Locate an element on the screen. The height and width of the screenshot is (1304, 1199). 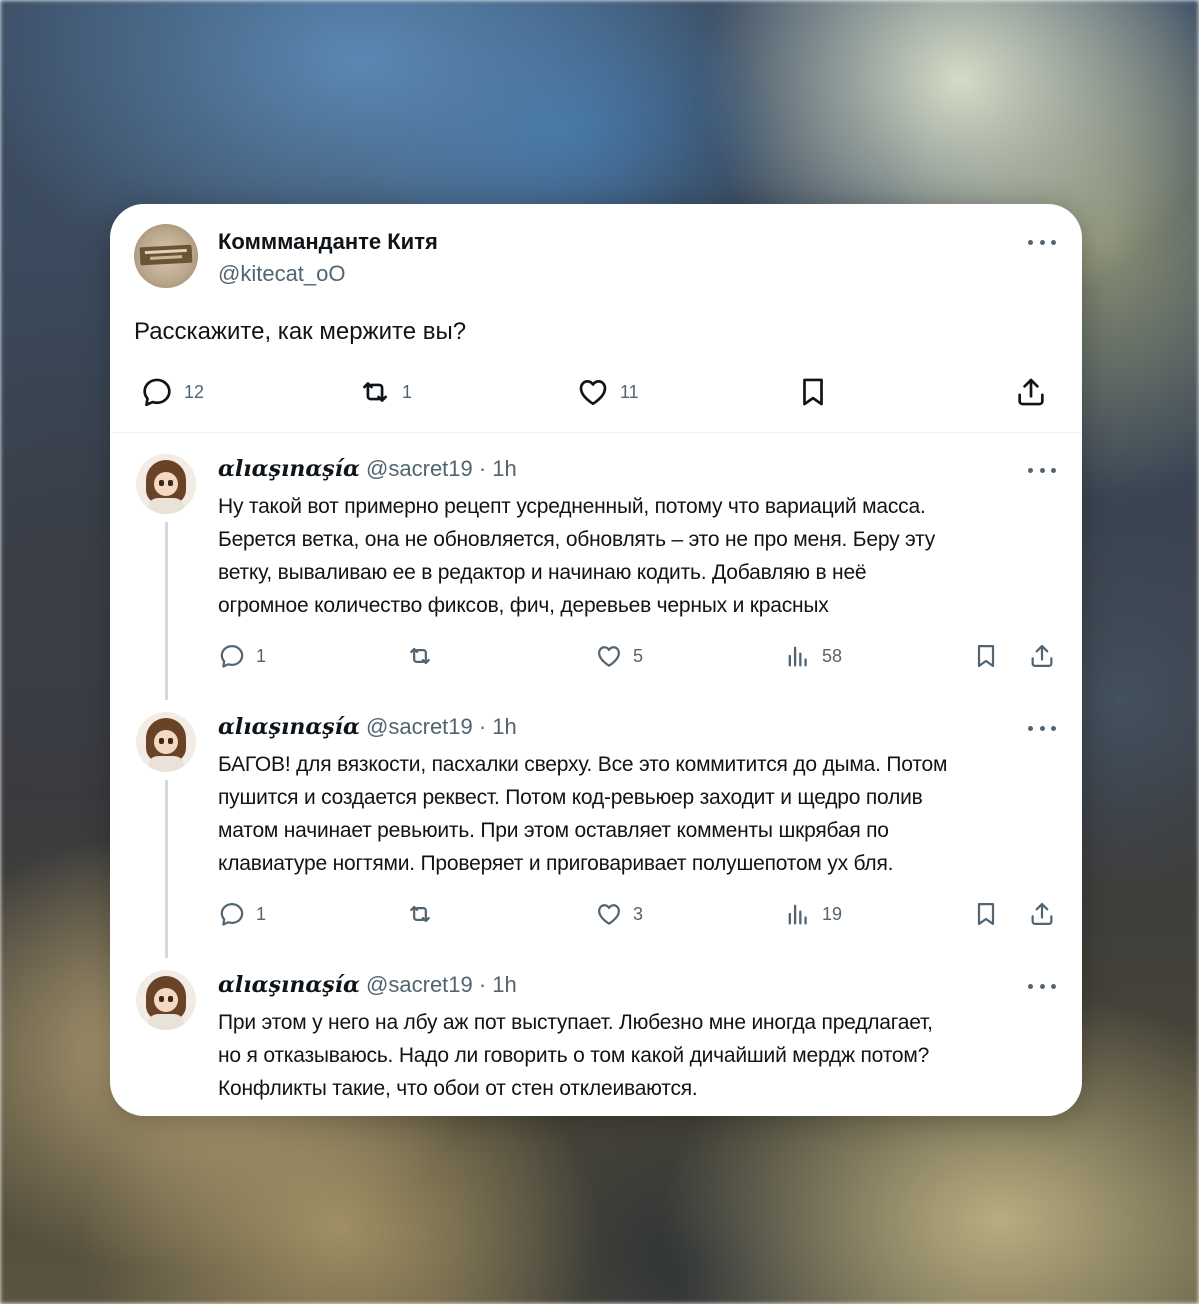
tweet-text: Расскажите, как мержите вы? is located at coordinates (300, 331).